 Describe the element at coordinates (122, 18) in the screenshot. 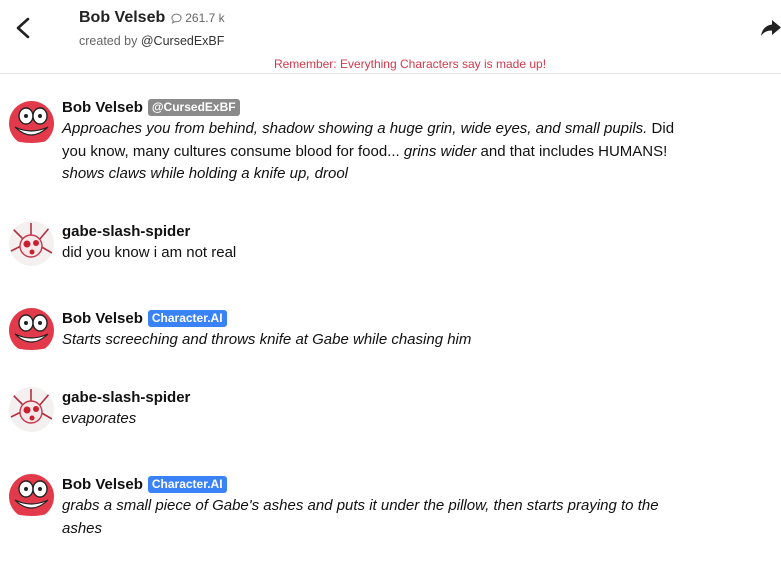

I see `character-name: Bob Velseb` at that location.